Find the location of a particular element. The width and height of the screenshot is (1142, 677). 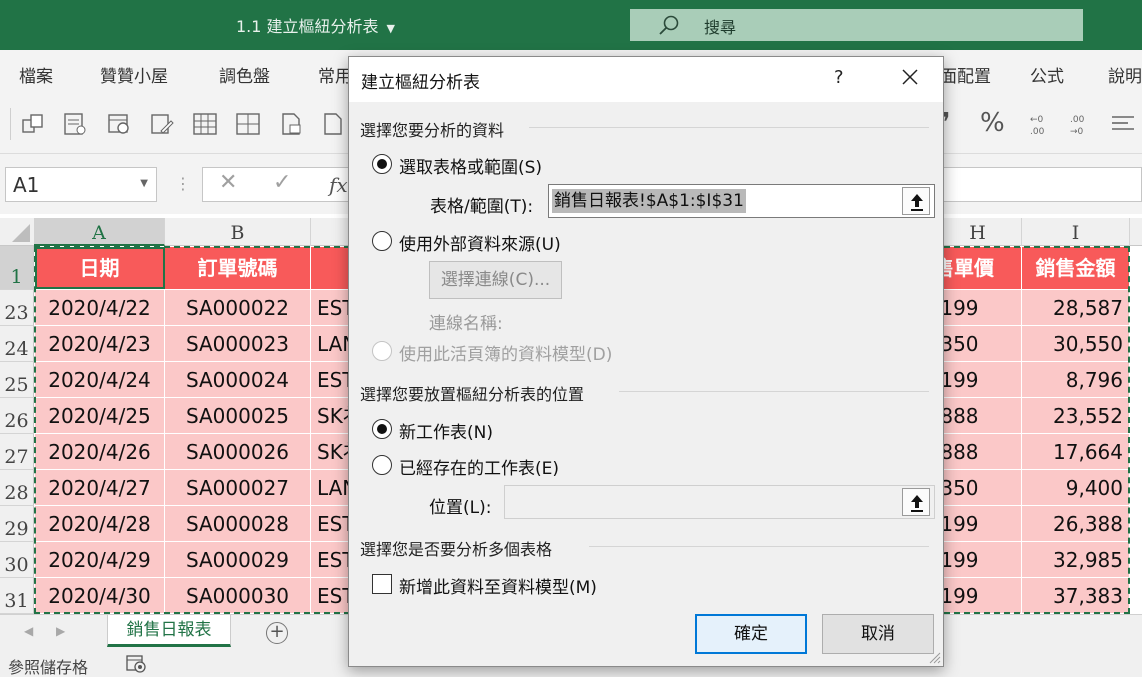

edit-form-icon is located at coordinates (162, 124).